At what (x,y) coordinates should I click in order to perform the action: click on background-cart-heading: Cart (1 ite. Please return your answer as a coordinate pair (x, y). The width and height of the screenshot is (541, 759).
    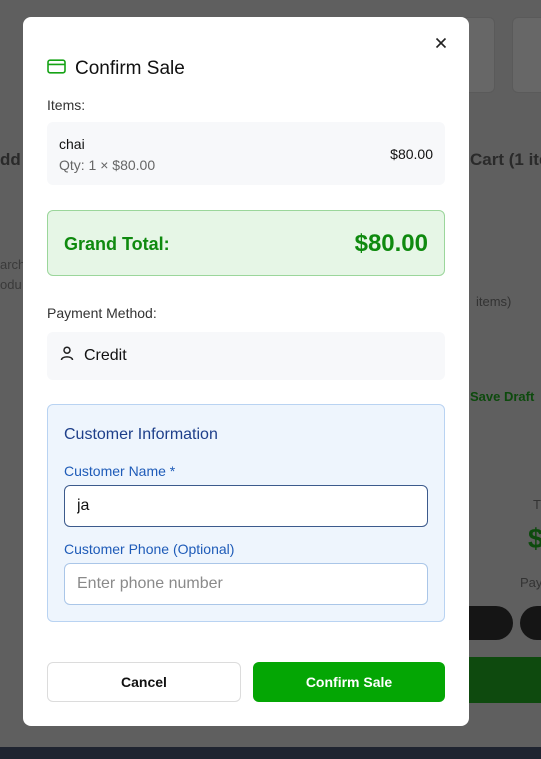
    Looking at the image, I should click on (505, 159).